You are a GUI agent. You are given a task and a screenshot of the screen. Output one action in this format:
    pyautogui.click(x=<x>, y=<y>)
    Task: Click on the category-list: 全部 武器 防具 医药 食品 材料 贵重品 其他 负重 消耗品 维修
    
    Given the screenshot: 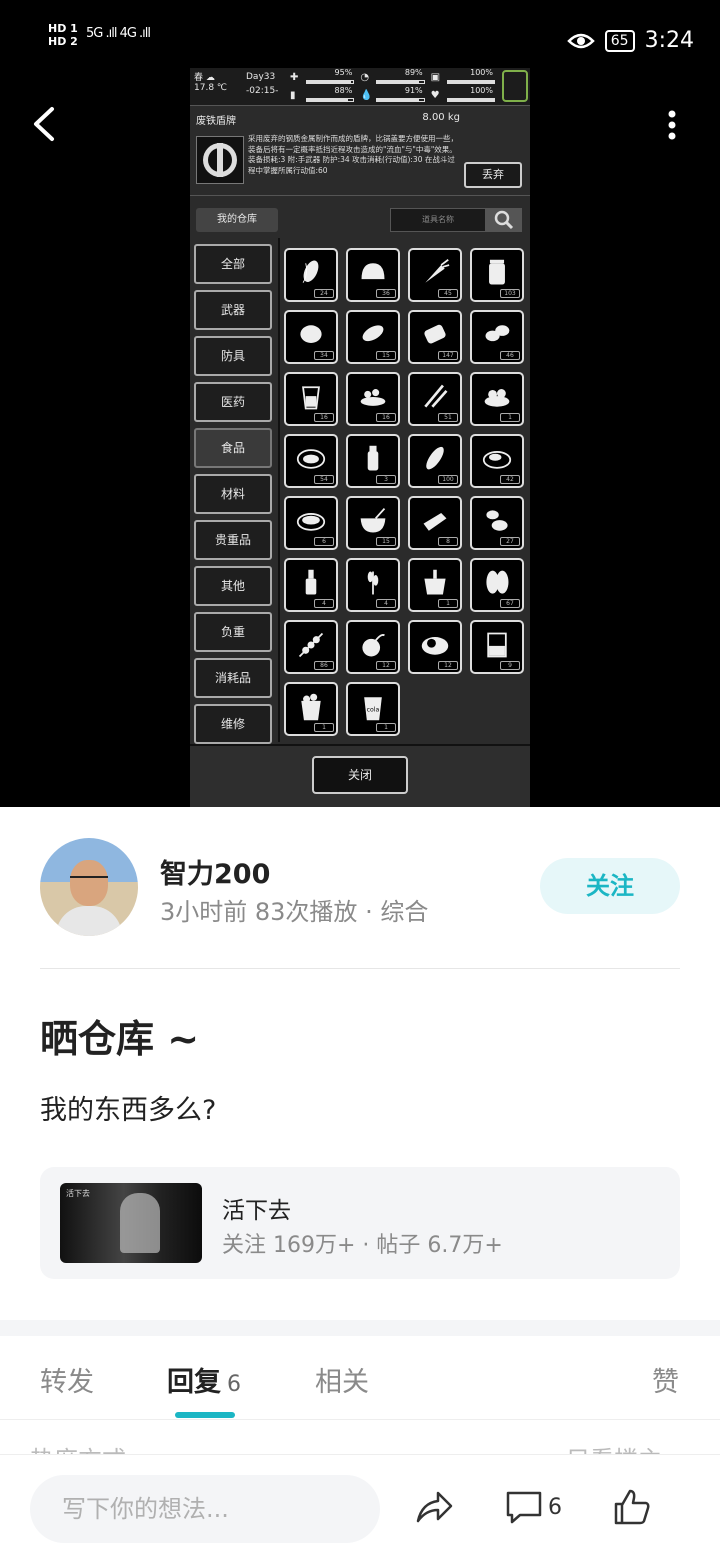 What is the action you would take?
    pyautogui.click(x=234, y=497)
    